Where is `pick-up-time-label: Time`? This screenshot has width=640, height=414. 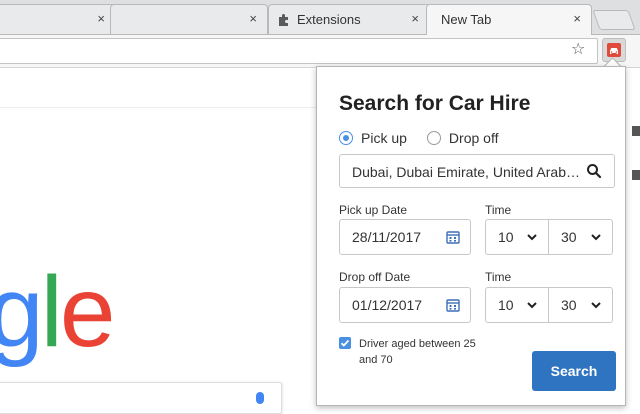 pick-up-time-label: Time is located at coordinates (498, 210).